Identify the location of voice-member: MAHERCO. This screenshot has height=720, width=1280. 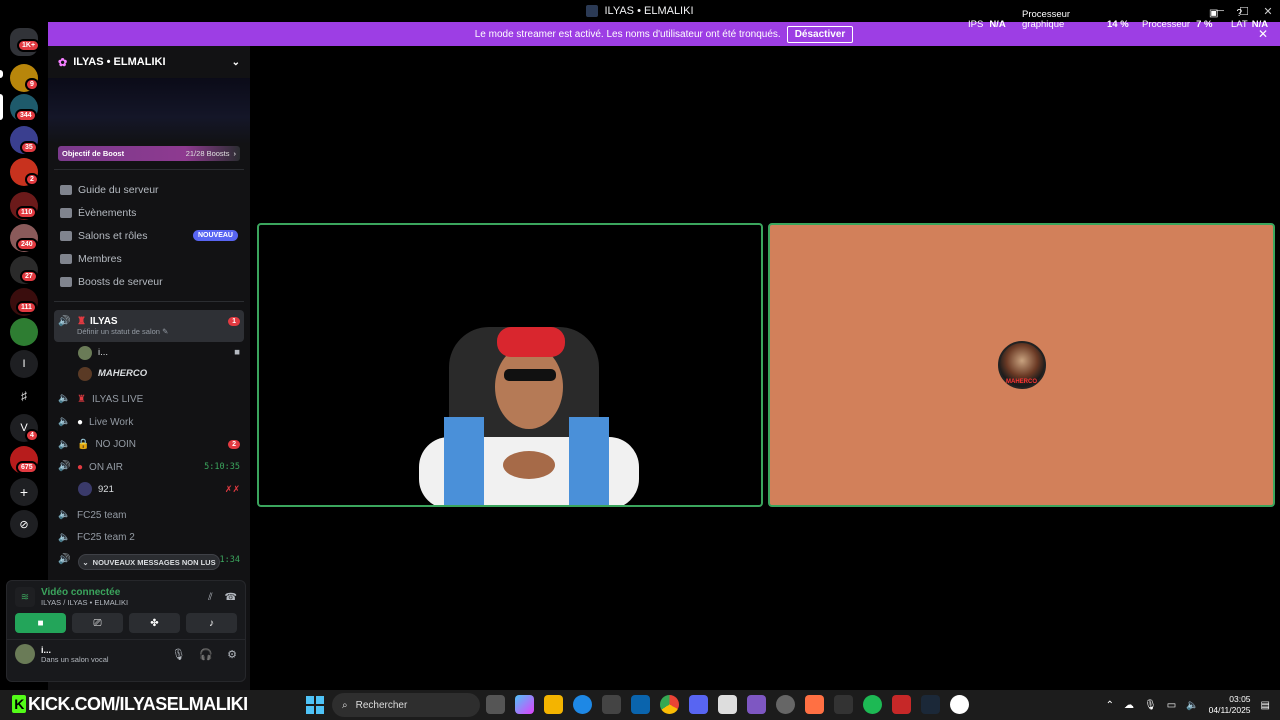
(149, 373).